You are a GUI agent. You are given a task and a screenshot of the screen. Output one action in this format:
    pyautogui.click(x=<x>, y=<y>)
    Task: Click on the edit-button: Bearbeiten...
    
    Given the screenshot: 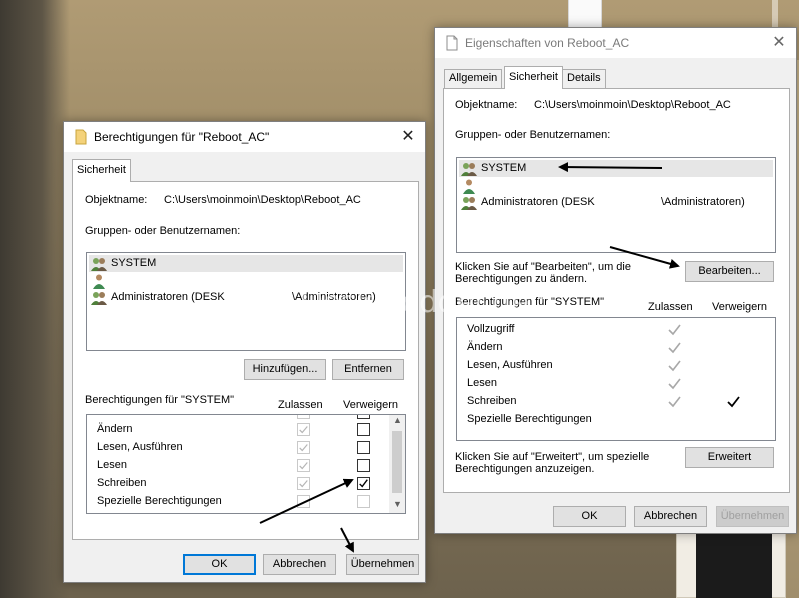 What is the action you would take?
    pyautogui.click(x=729, y=271)
    